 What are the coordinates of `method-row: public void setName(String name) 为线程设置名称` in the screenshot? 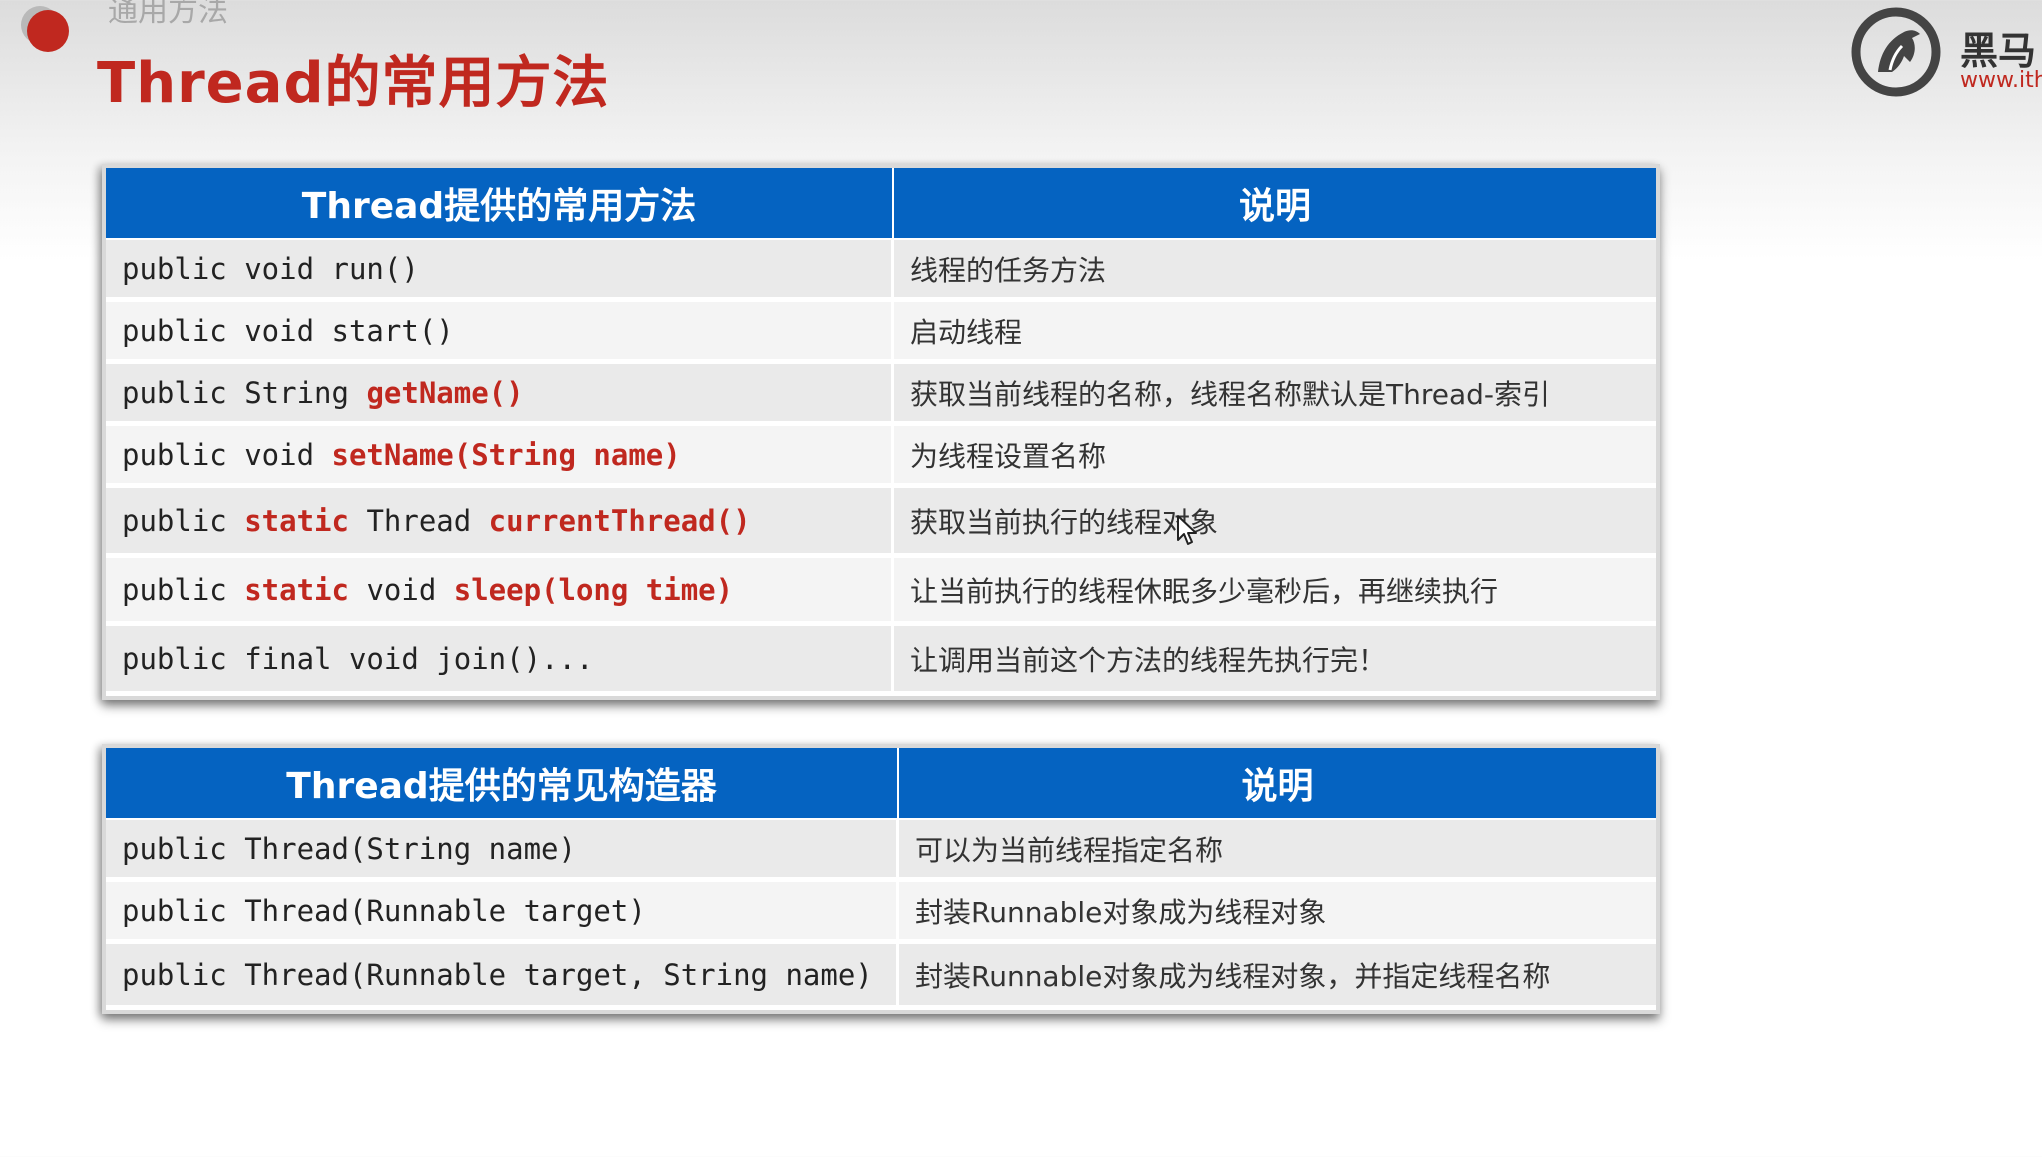 It's located at (881, 457).